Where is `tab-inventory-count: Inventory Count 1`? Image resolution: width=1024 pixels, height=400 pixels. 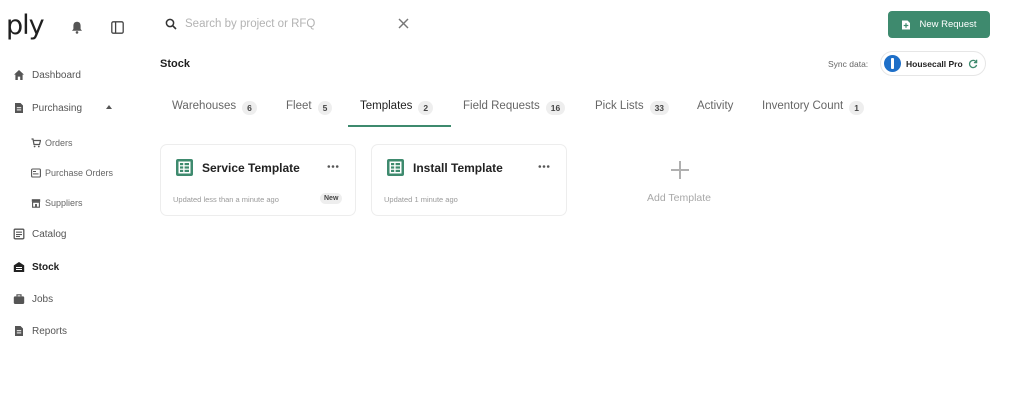 tab-inventory-count: Inventory Count 1 is located at coordinates (813, 112).